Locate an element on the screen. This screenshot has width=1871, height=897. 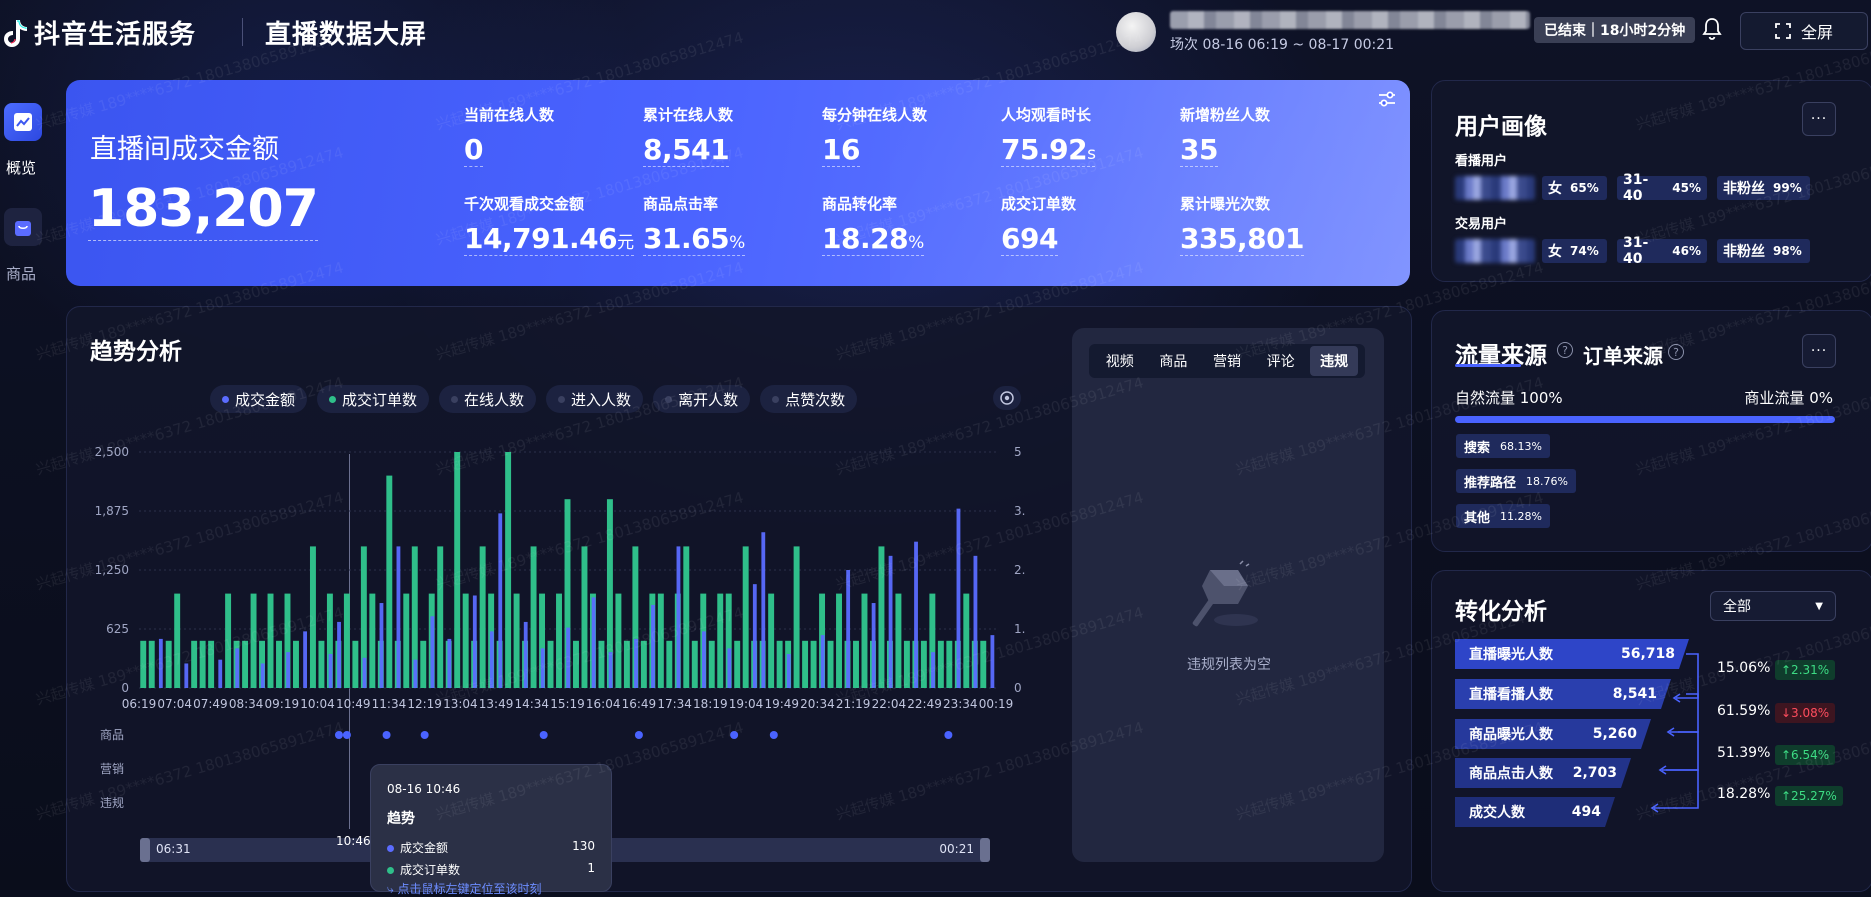
kpi-6: 商品点击率 31.65% is located at coordinates (694, 224).